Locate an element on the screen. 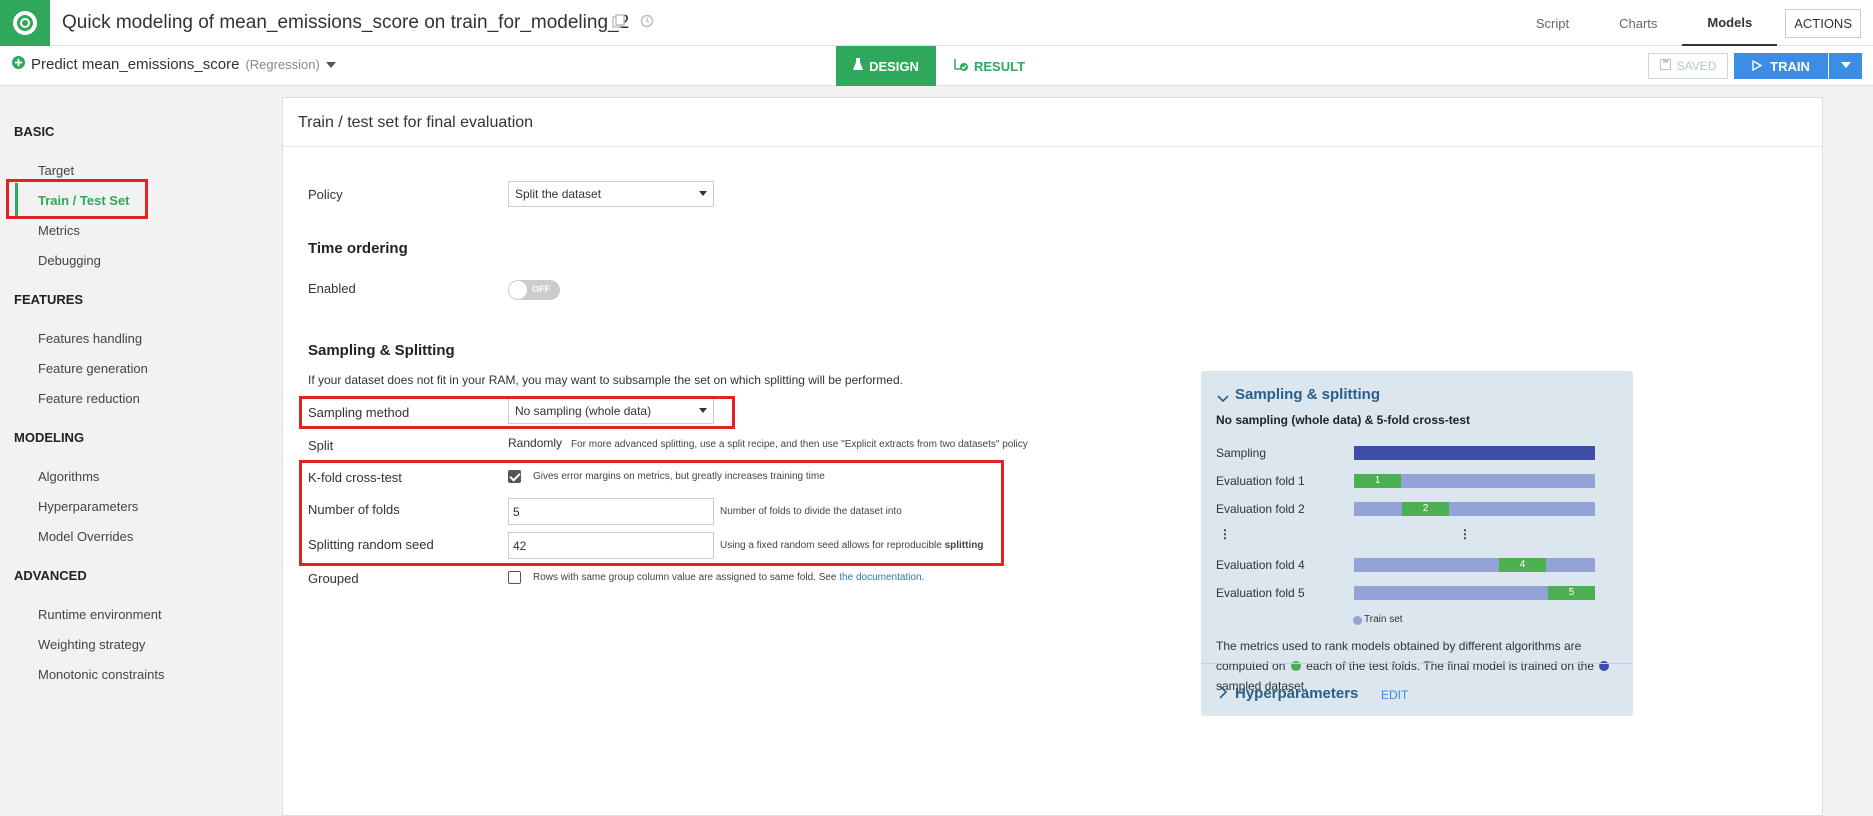 The image size is (1873, 816). nav-tab-script: Script is located at coordinates (1552, 23).